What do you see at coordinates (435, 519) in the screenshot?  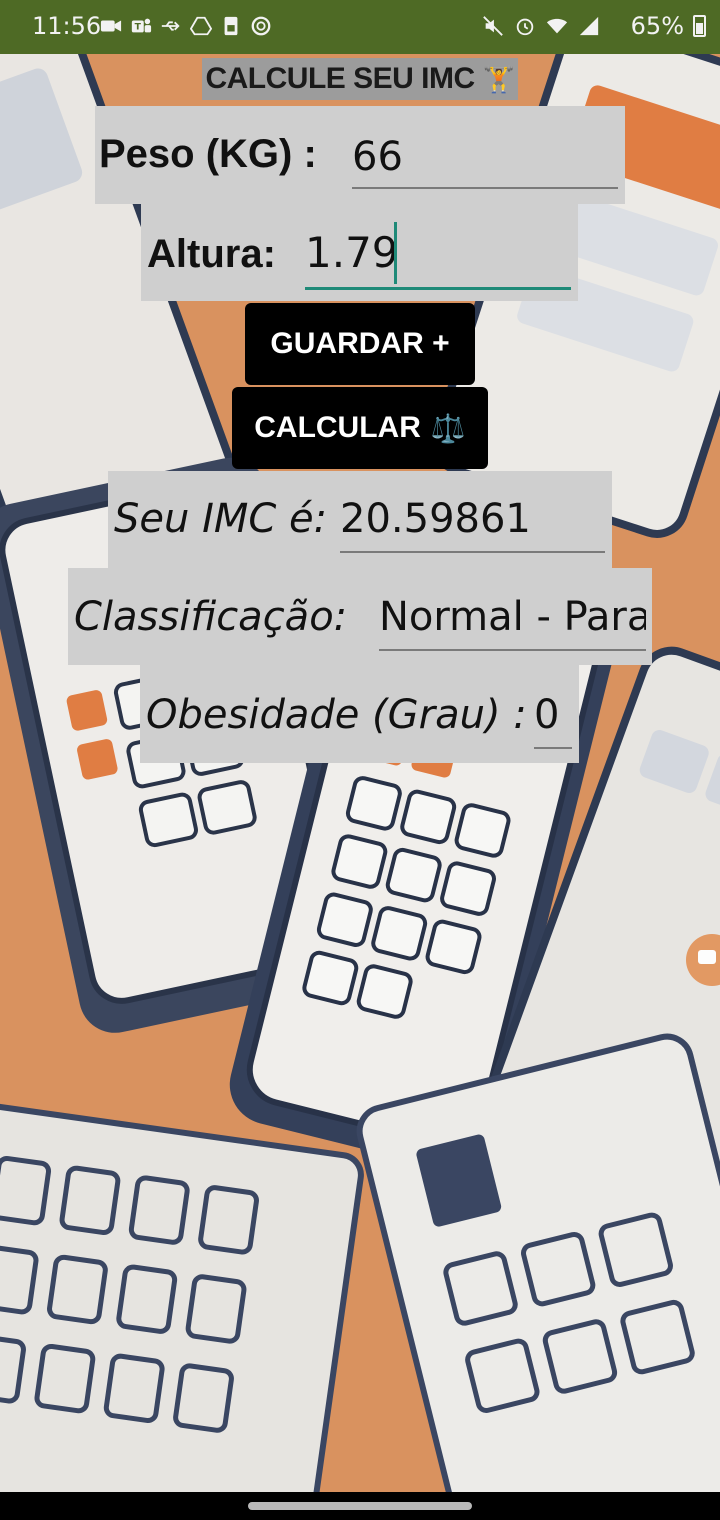 I see `bmi-value: 20.59861` at bounding box center [435, 519].